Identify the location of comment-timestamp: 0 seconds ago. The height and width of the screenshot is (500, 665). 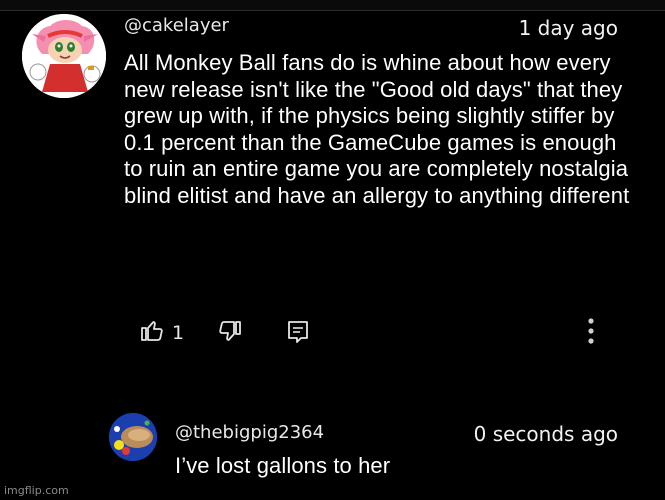
(545, 434).